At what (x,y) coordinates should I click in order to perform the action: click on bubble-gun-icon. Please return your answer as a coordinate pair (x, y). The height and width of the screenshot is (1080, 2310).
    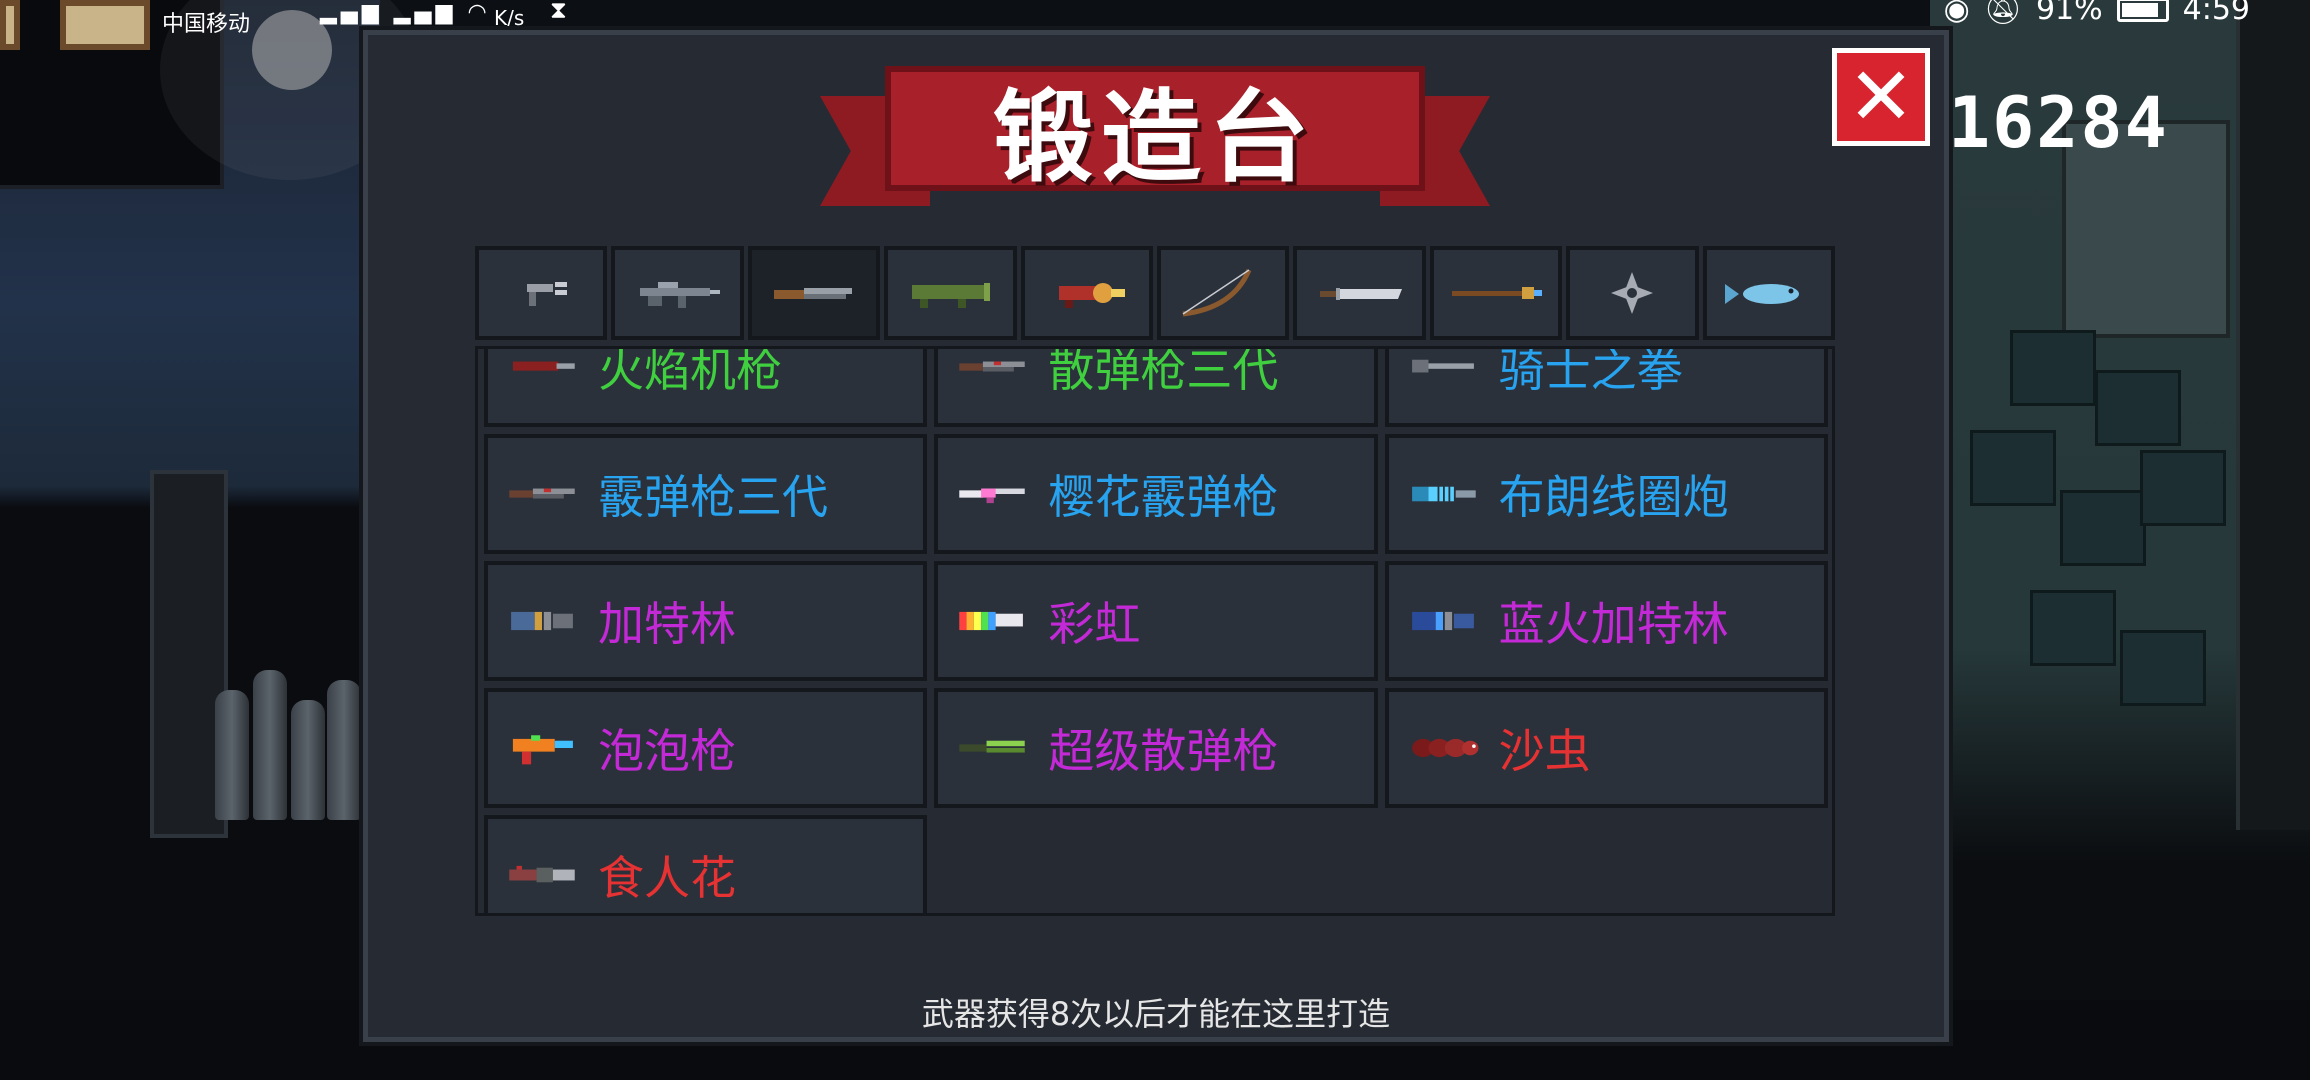
    Looking at the image, I should click on (542, 750).